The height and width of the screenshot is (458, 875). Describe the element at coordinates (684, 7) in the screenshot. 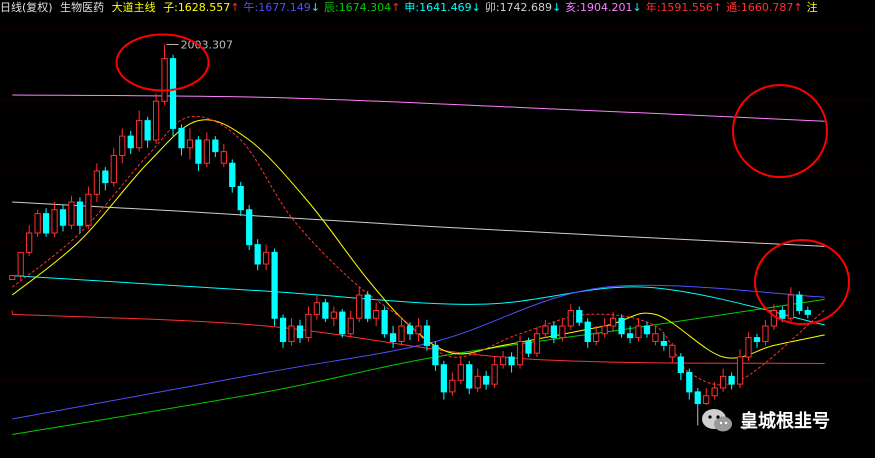

I see `indicator-value-6: 年:1591.556↑` at that location.